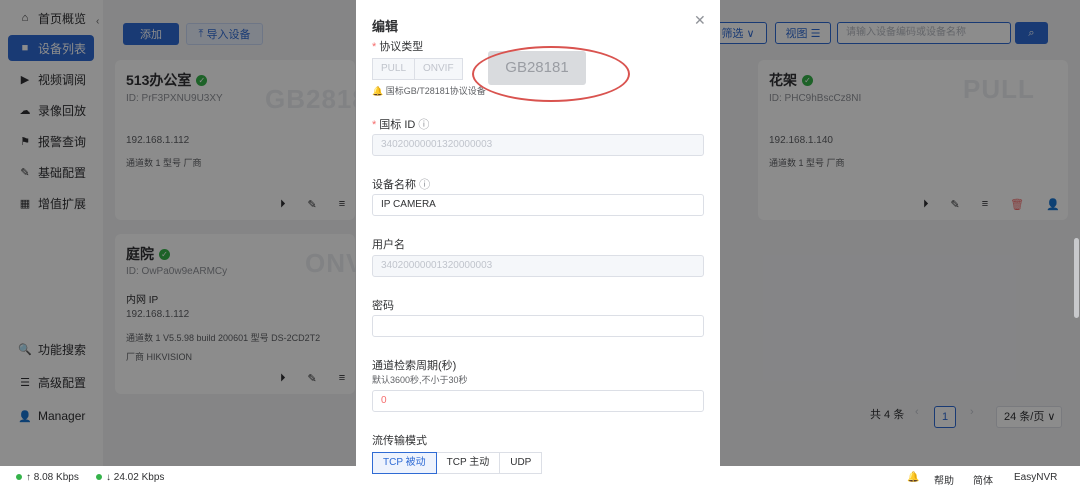  I want to click on app-name: EasyNVR, so click(1036, 477).